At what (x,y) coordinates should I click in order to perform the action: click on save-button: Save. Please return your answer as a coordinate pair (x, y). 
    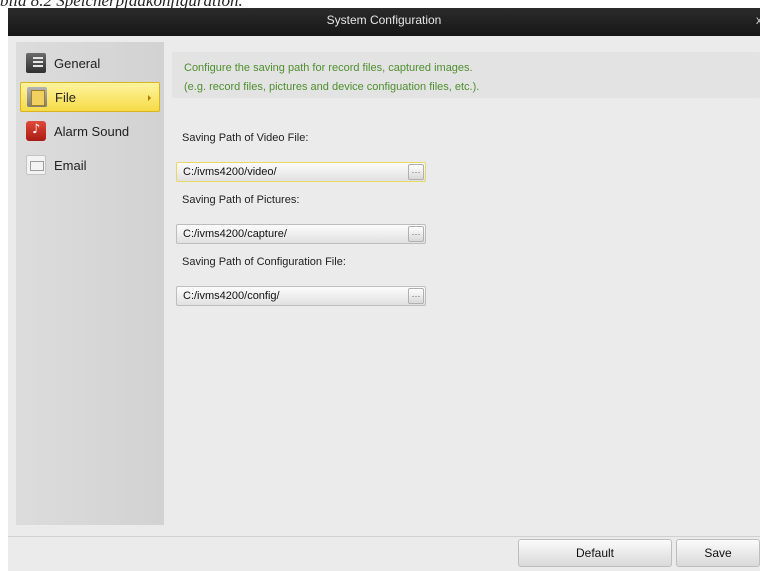
    Looking at the image, I should click on (718, 553).